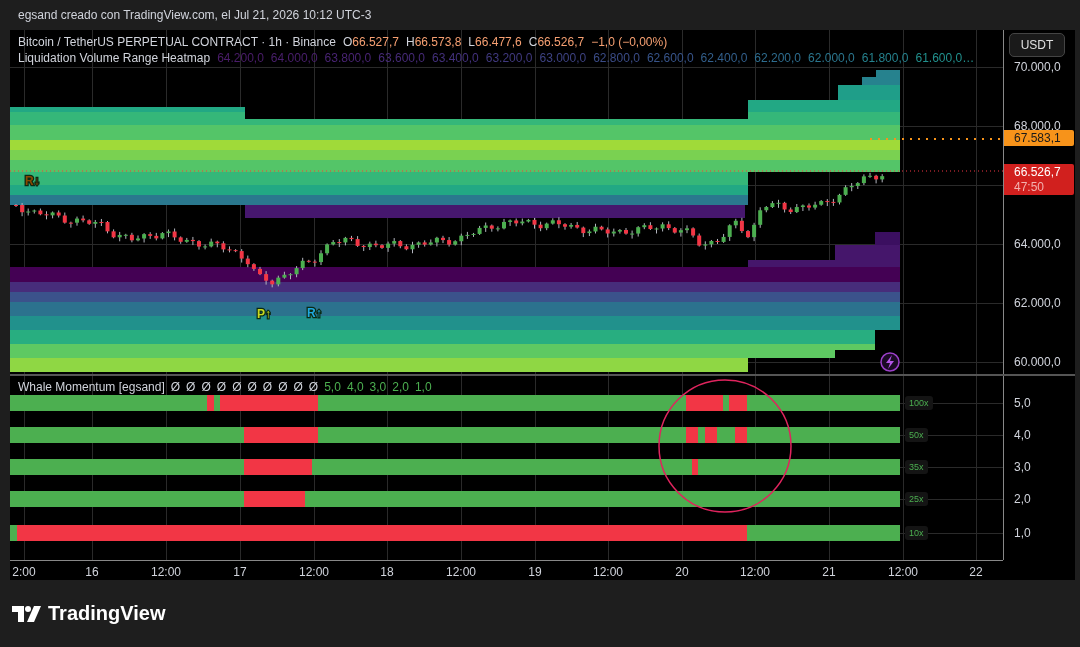 This screenshot has width=1080, height=647. I want to click on heatmap-level-value: 63.400,0, so click(455, 58).